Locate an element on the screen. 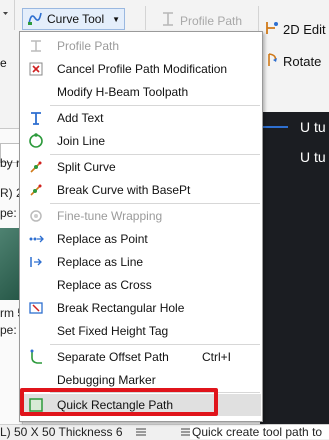 Image resolution: width=329 pixels, height=440 pixels. profile-path-button: Profile Path is located at coordinates (201, 20).